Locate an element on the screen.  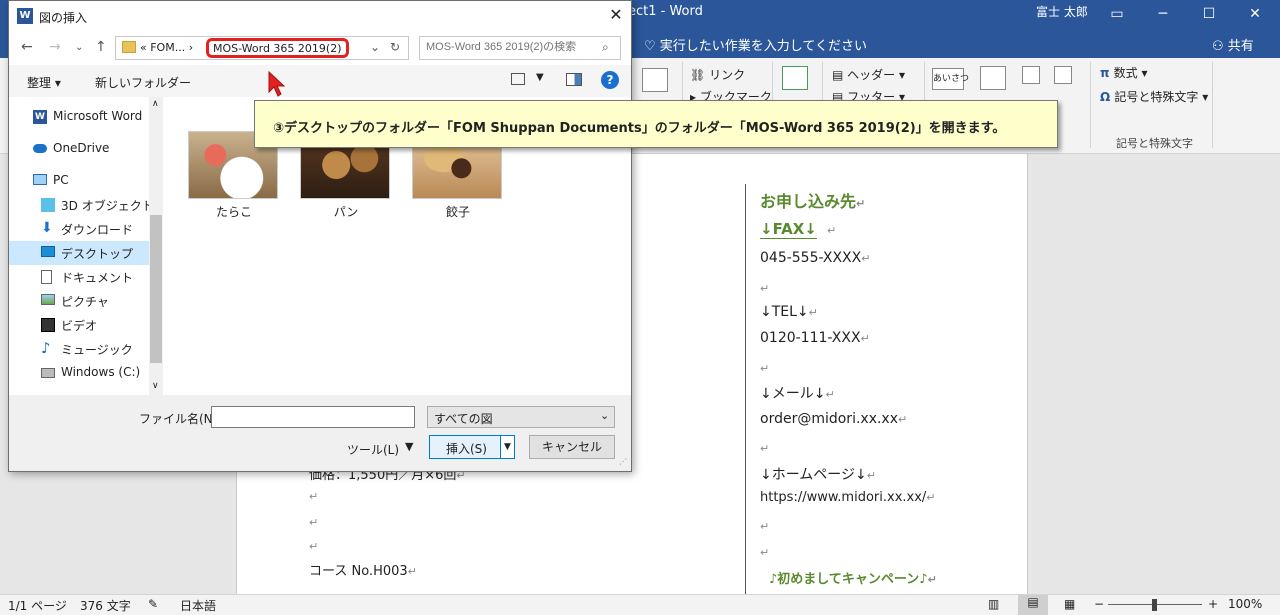
scroll-down-icon: ∨ is located at coordinates (155, 386).